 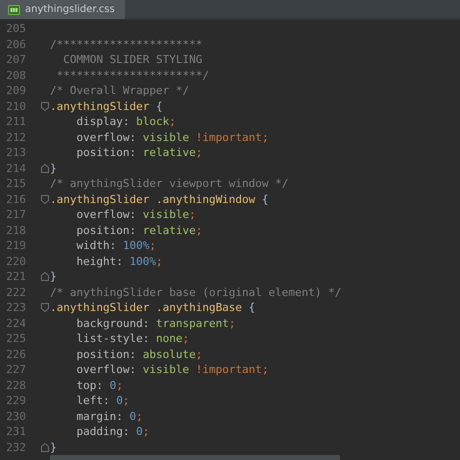 I want to click on code-line: margin: 0;, so click(x=109, y=416).